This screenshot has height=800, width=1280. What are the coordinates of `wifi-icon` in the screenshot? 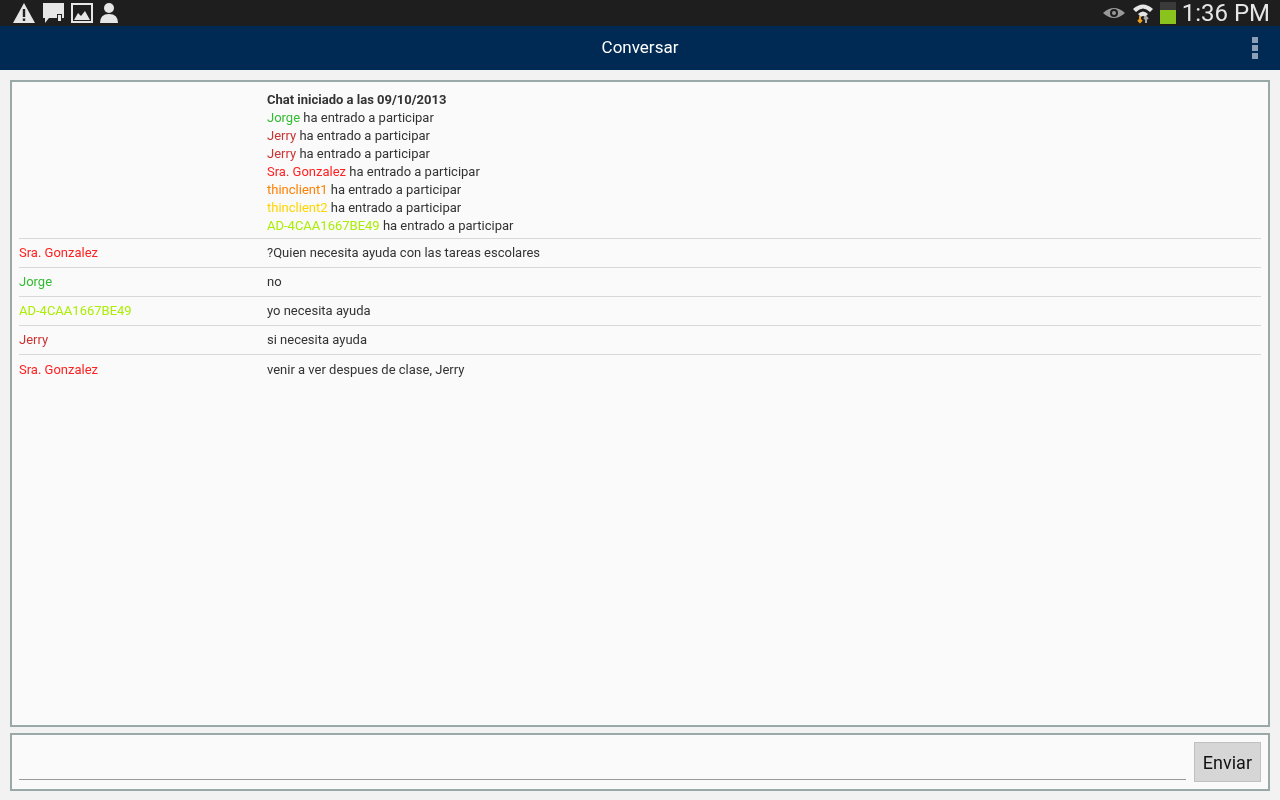 It's located at (1142, 13).